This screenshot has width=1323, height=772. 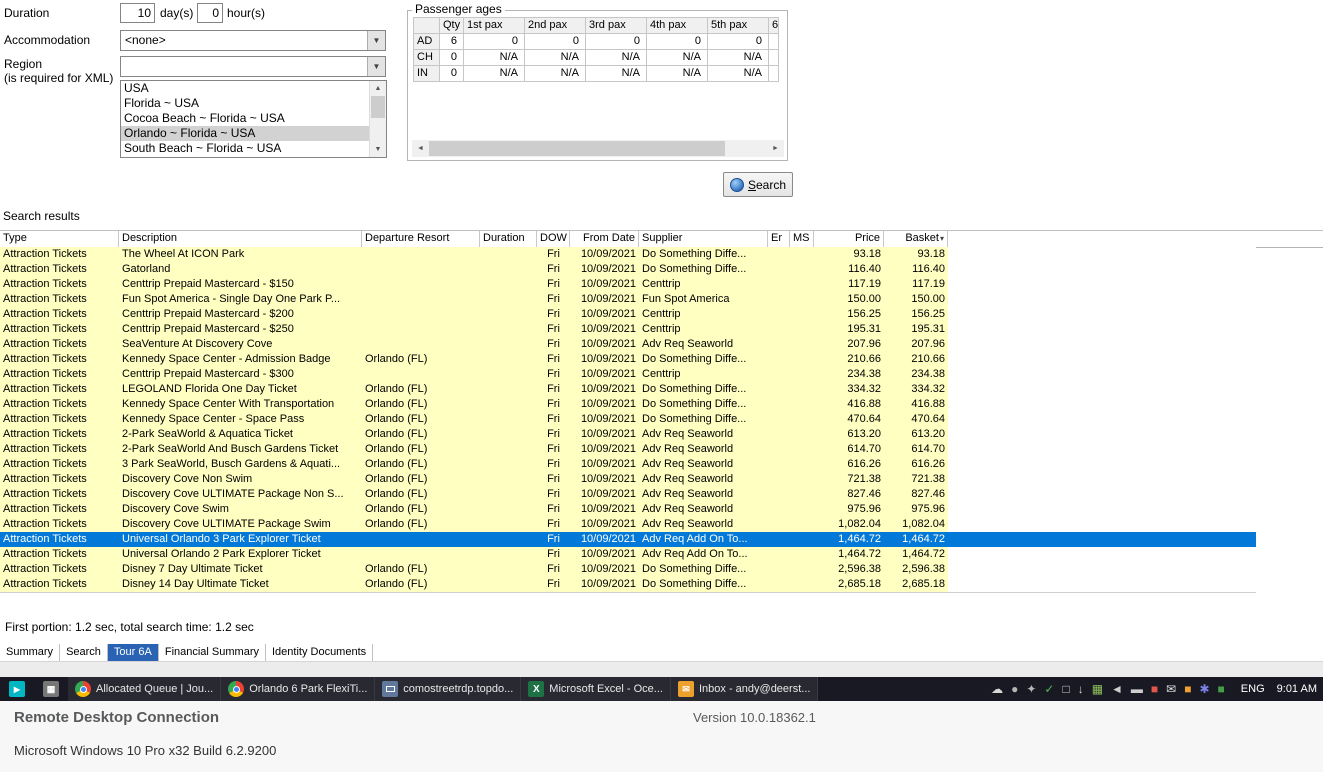 I want to click on passenger-age-cell: 6, so click(x=452, y=42).